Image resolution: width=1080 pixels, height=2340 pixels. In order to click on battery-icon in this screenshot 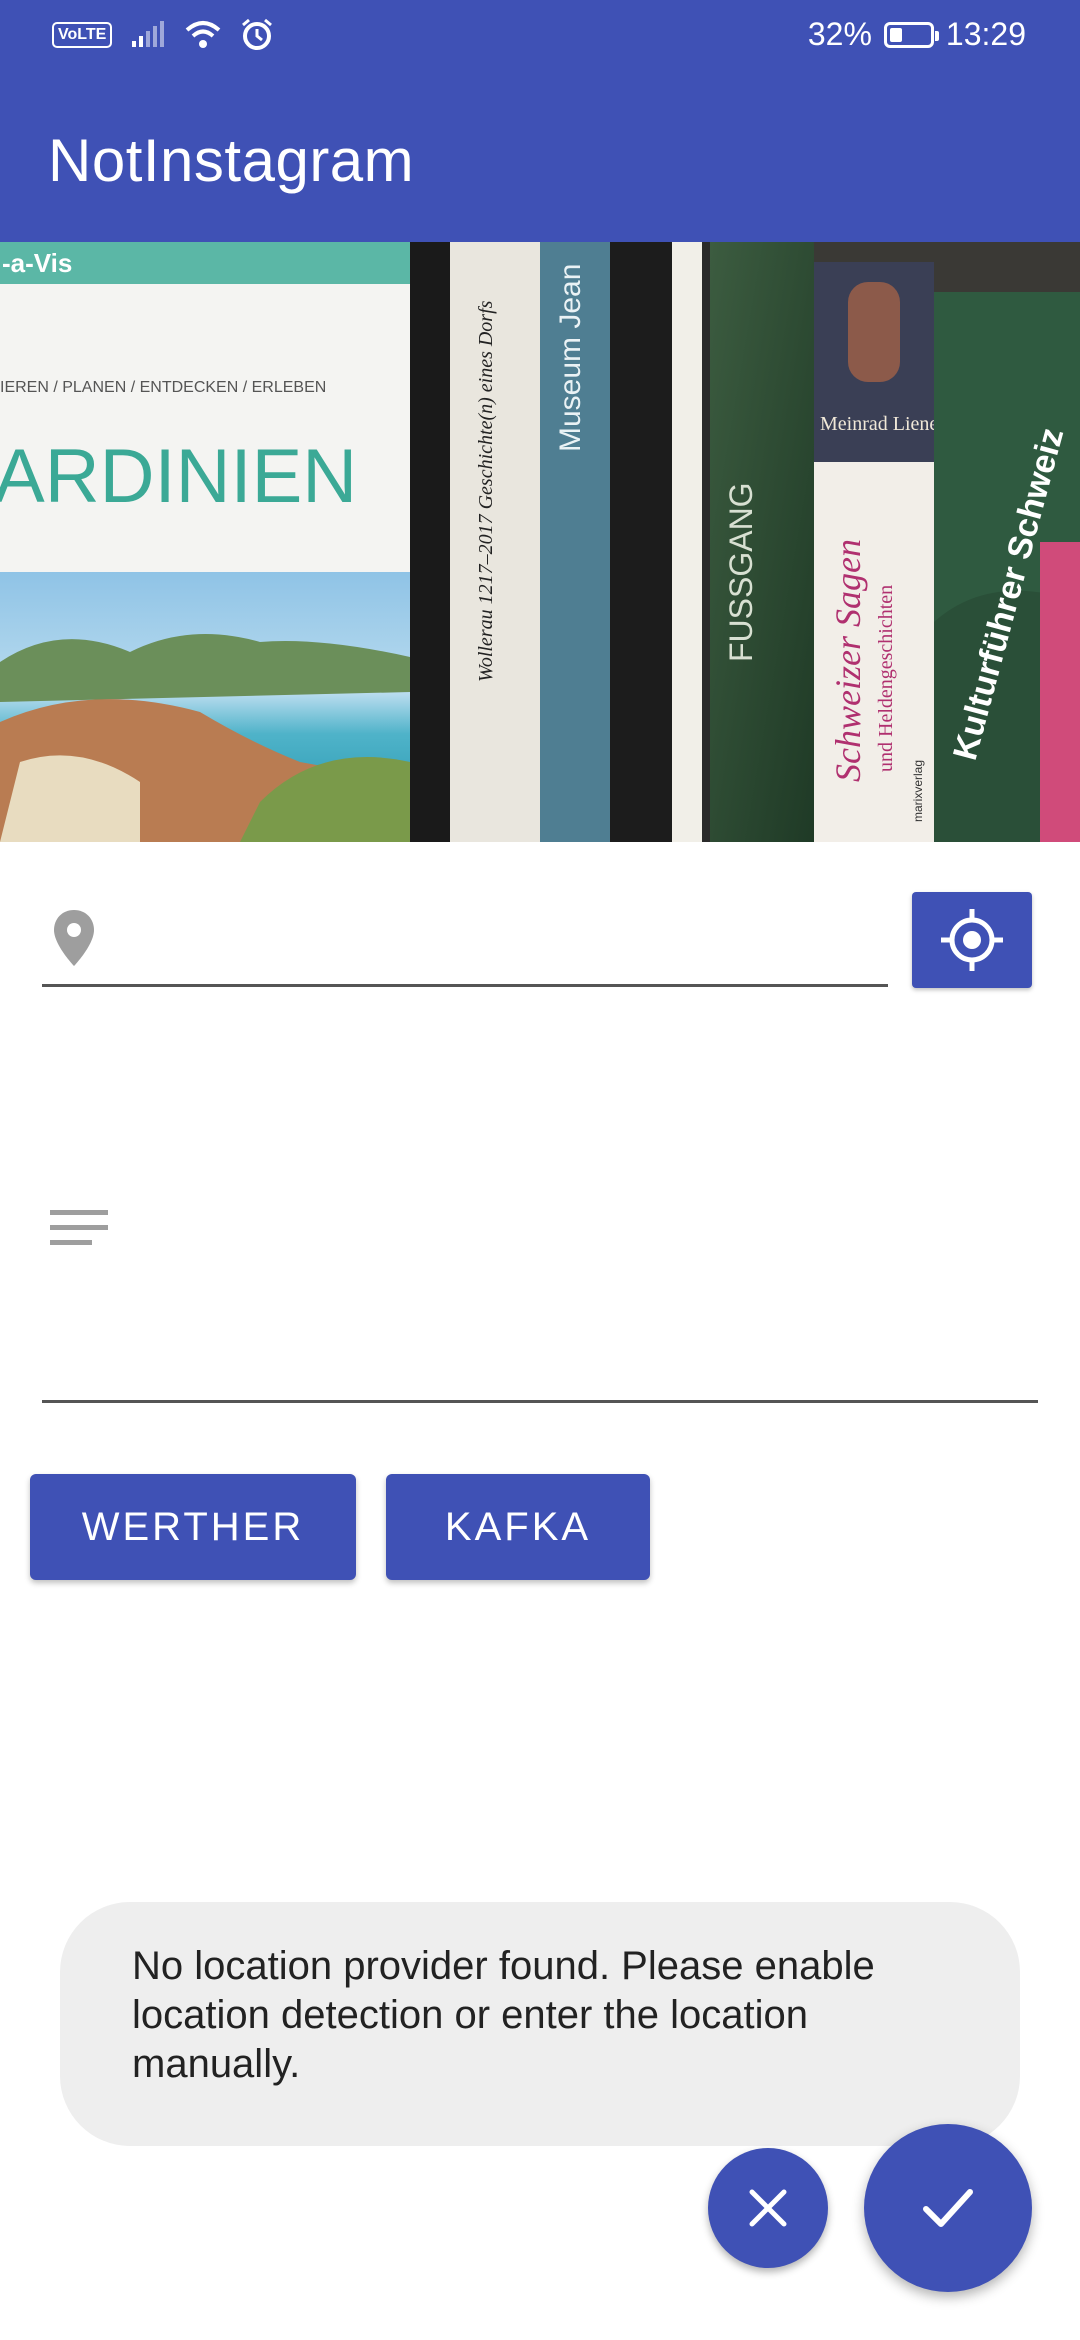, I will do `click(911, 34)`.